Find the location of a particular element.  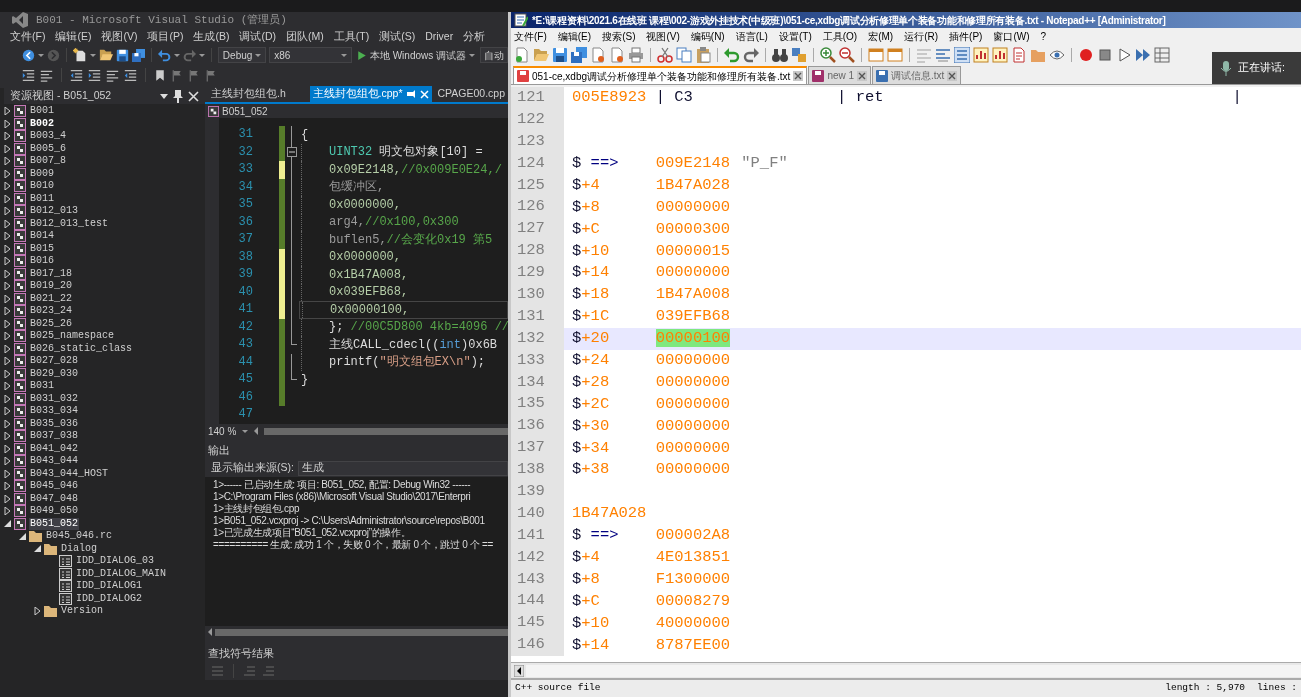

menu-item: 窗口(W) is located at coordinates (1011, 36).